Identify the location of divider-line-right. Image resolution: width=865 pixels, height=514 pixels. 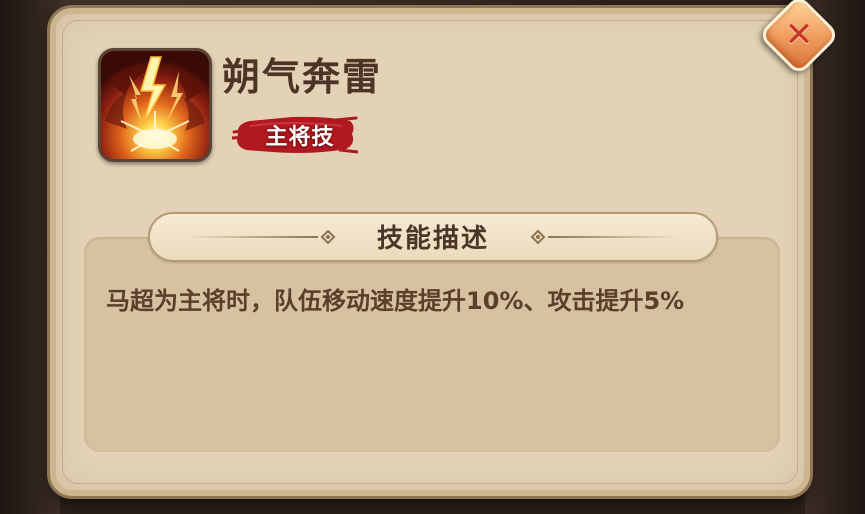
(613, 237).